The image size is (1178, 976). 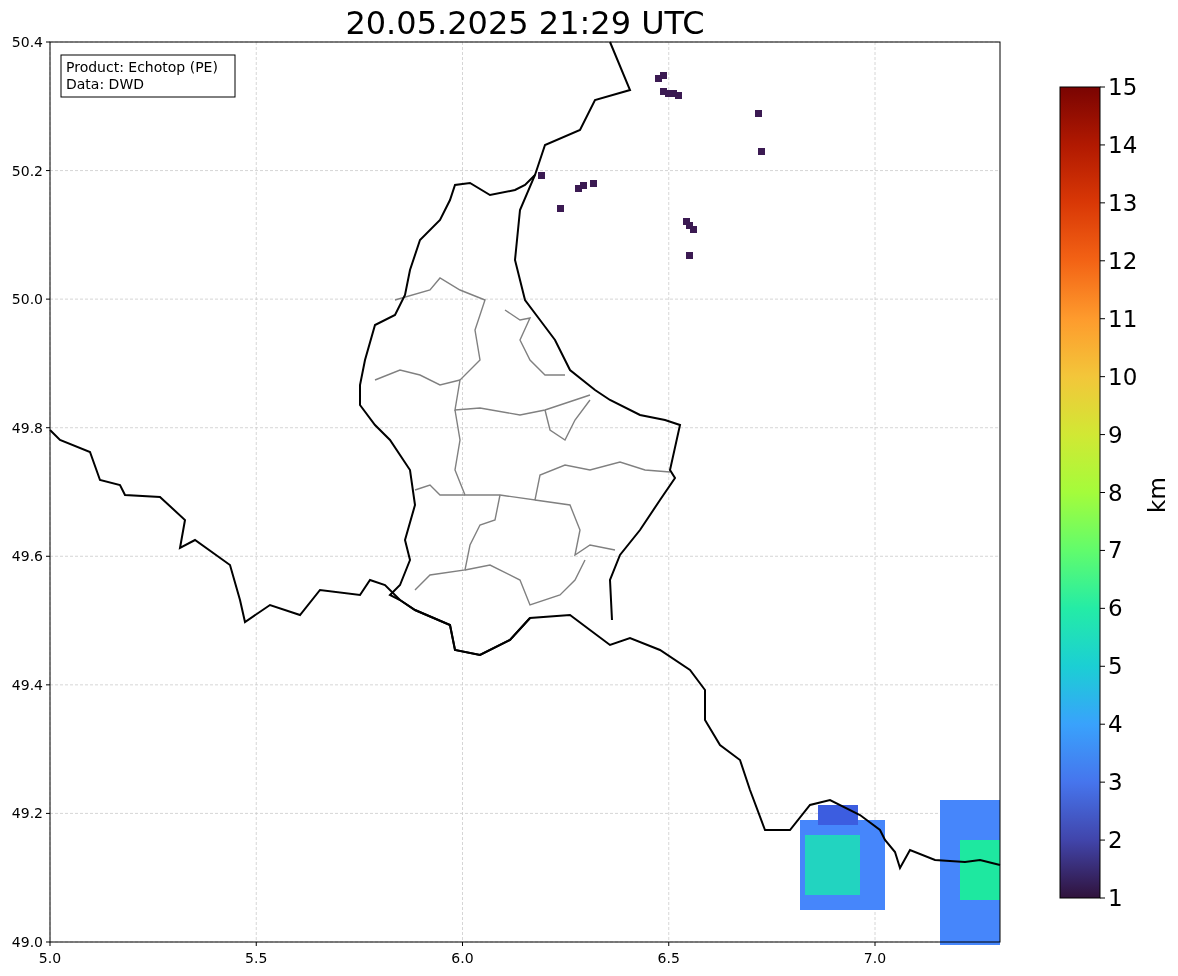 I want to click on axis-tick-label: 6.0, so click(x=462, y=958).